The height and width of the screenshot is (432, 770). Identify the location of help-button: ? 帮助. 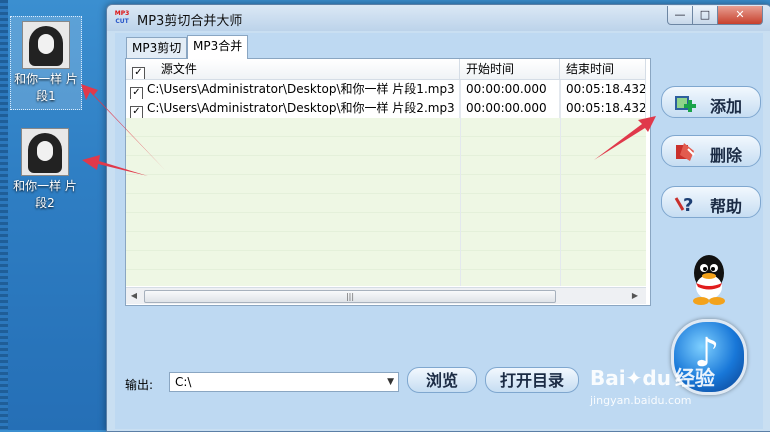
(711, 202).